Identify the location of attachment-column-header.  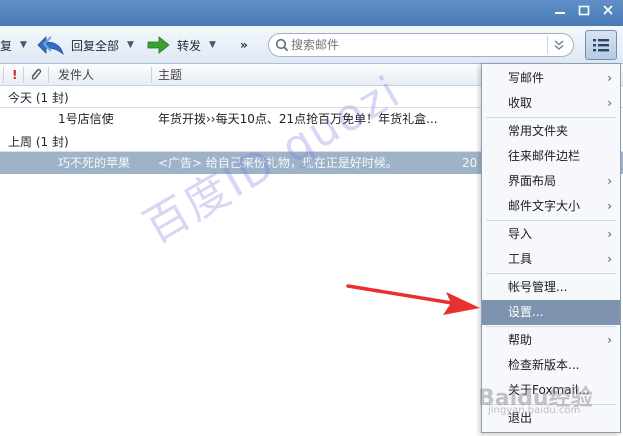
(36, 78).